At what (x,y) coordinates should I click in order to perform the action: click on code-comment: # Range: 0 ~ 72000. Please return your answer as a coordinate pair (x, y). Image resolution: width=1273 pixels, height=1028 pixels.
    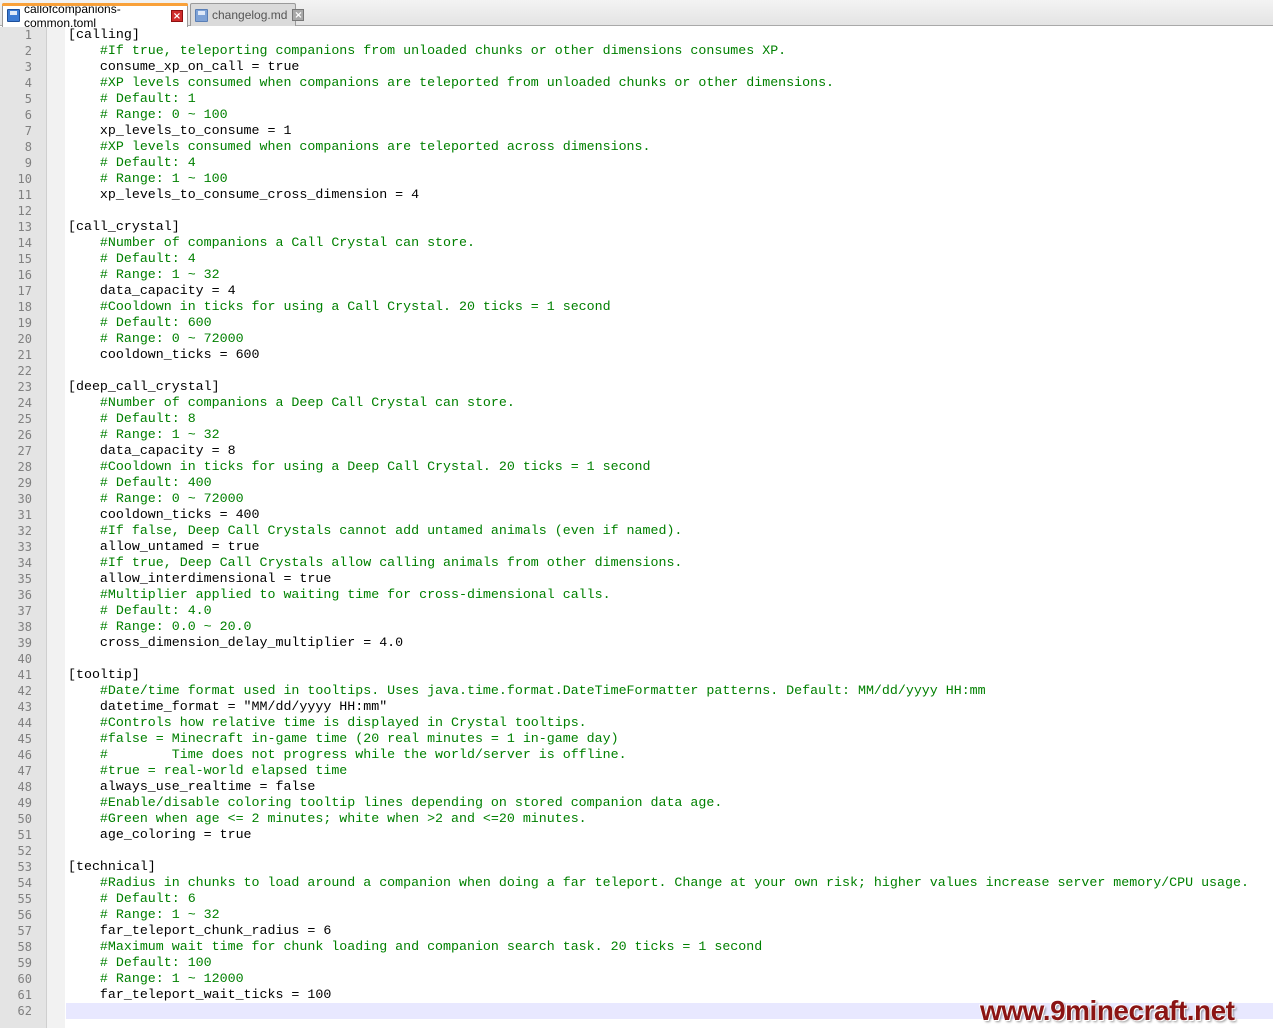
    Looking at the image, I should click on (156, 498).